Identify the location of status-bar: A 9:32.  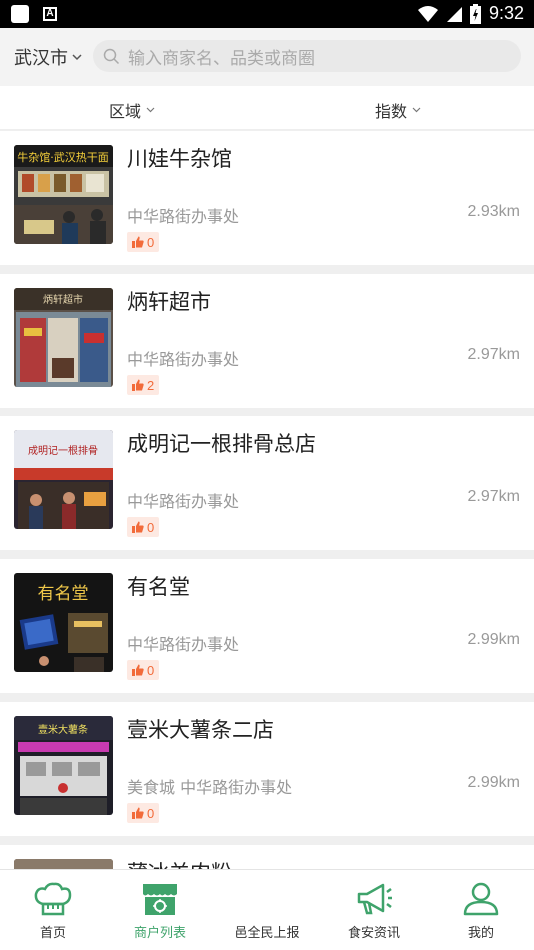
(267, 14).